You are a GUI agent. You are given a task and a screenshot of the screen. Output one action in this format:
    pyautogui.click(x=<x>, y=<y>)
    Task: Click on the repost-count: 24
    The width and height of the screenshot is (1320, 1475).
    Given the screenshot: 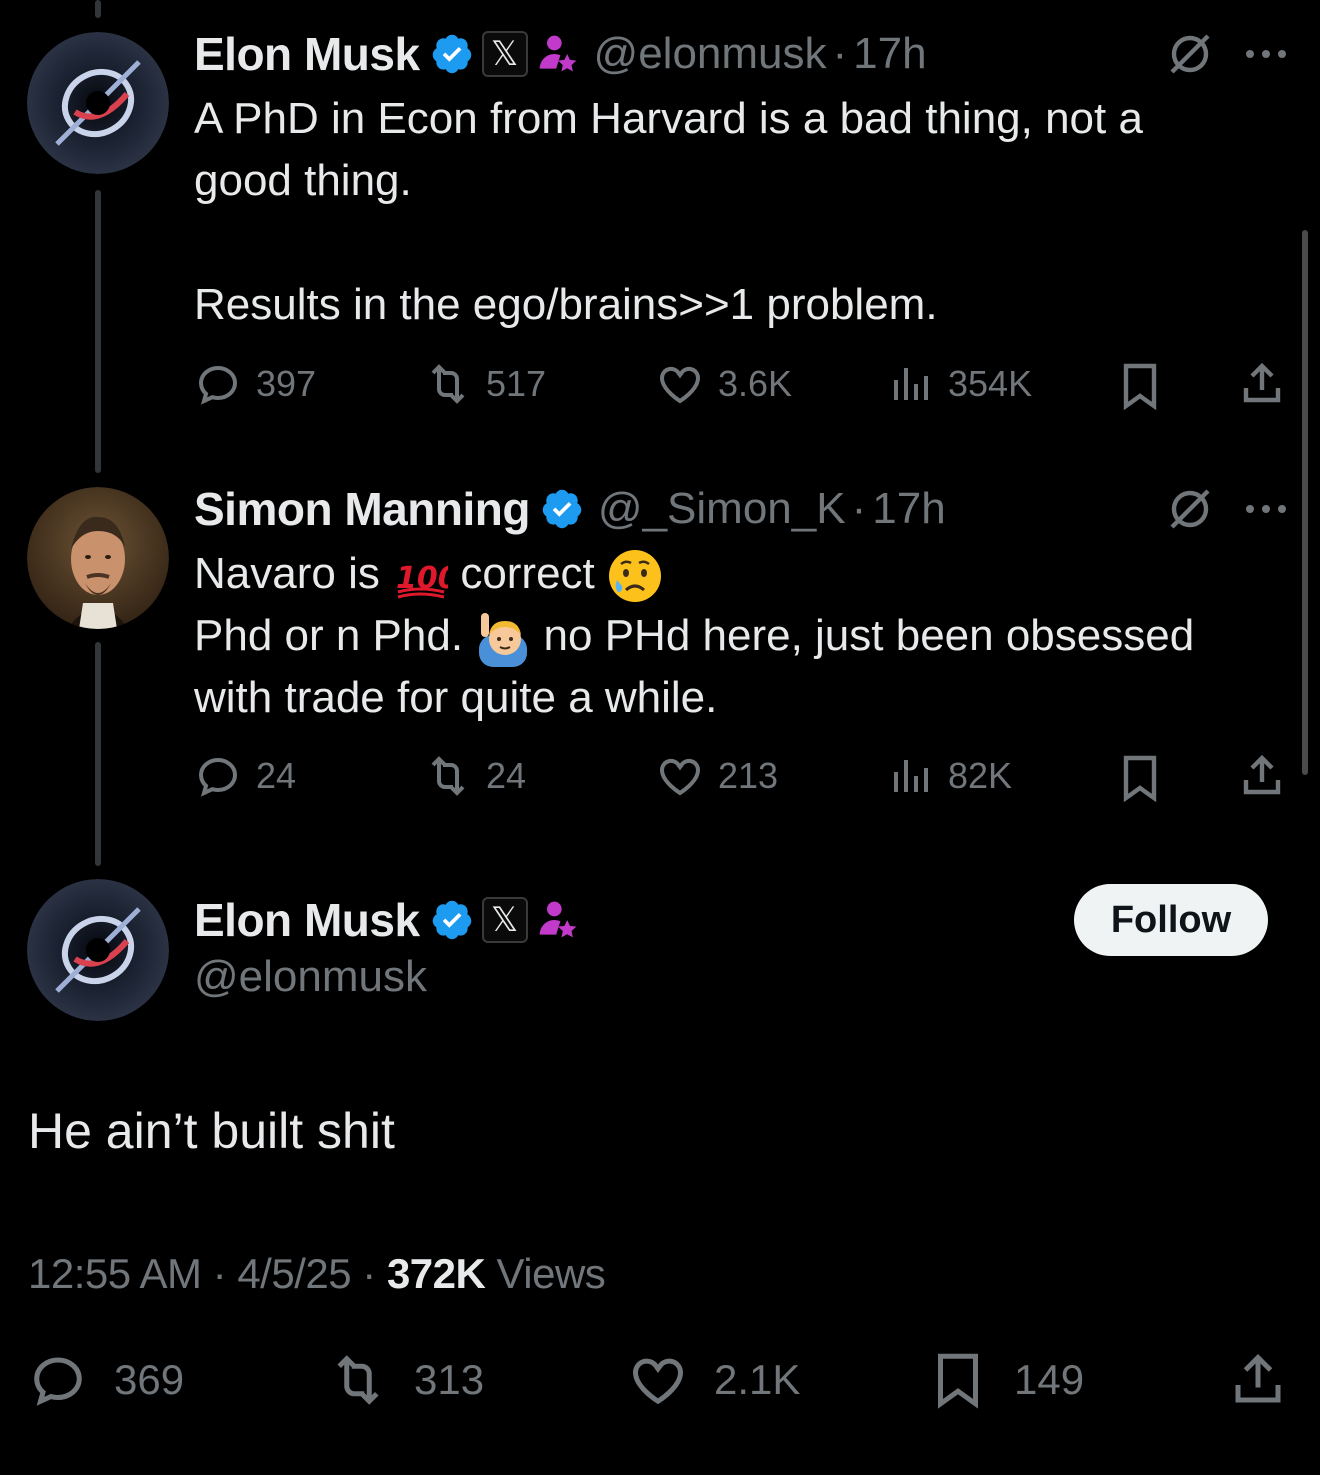 What is the action you would take?
    pyautogui.click(x=506, y=775)
    